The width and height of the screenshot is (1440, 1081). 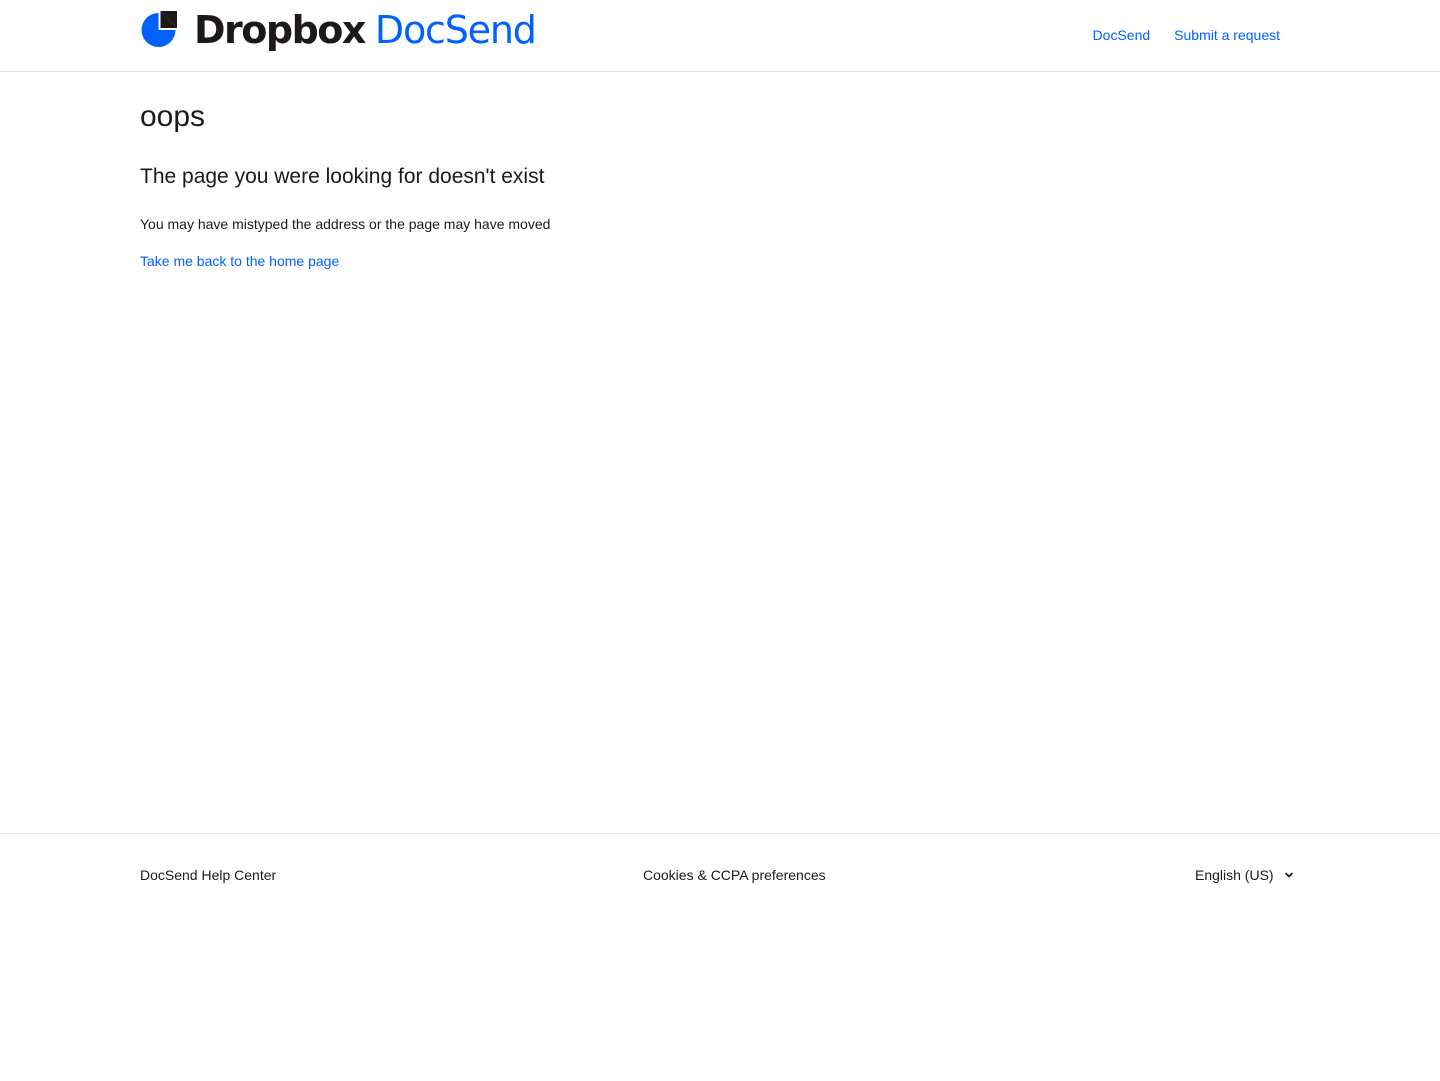 I want to click on nav-link-submit-request: Submit a request, so click(x=1227, y=35).